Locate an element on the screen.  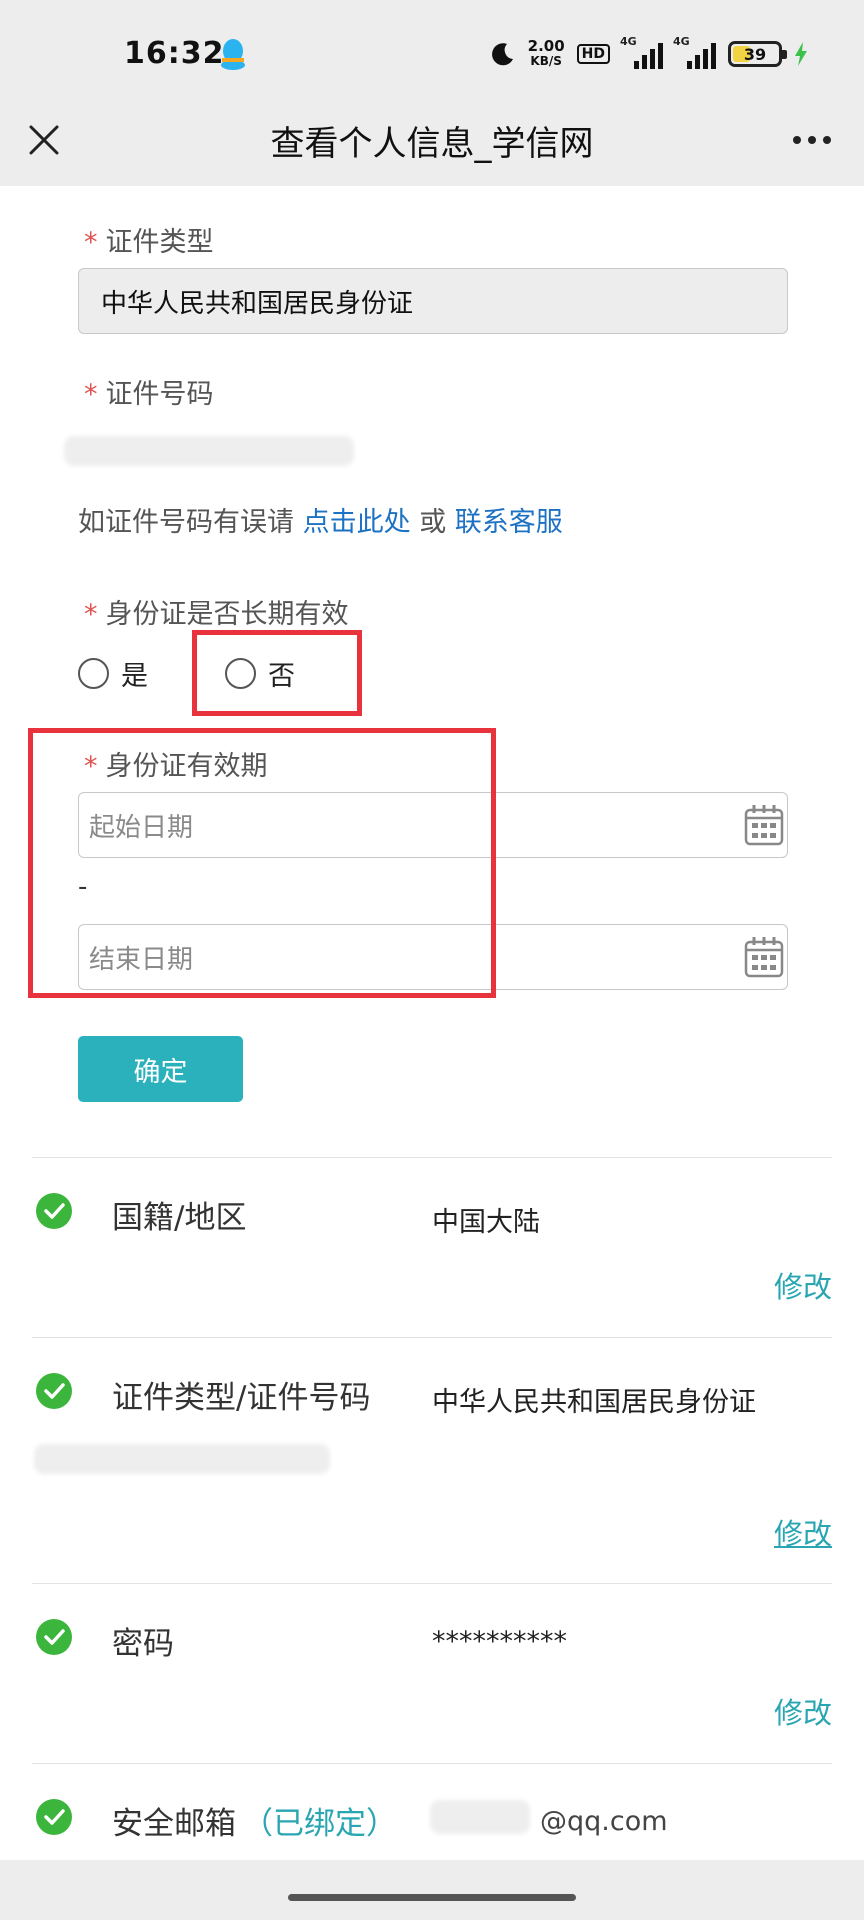
id-number-label: * 证件号码 is located at coordinates (149, 391).